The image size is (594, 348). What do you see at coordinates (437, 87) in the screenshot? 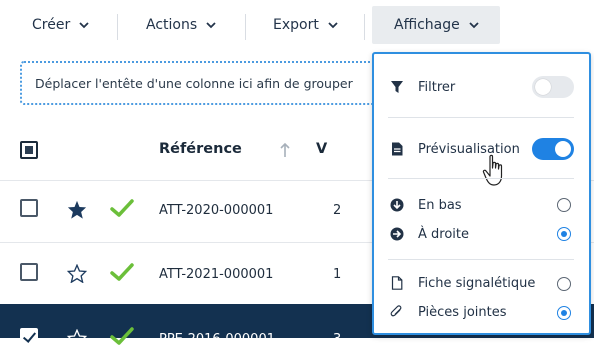
I see `menu-item-filter-label: Filtrer` at bounding box center [437, 87].